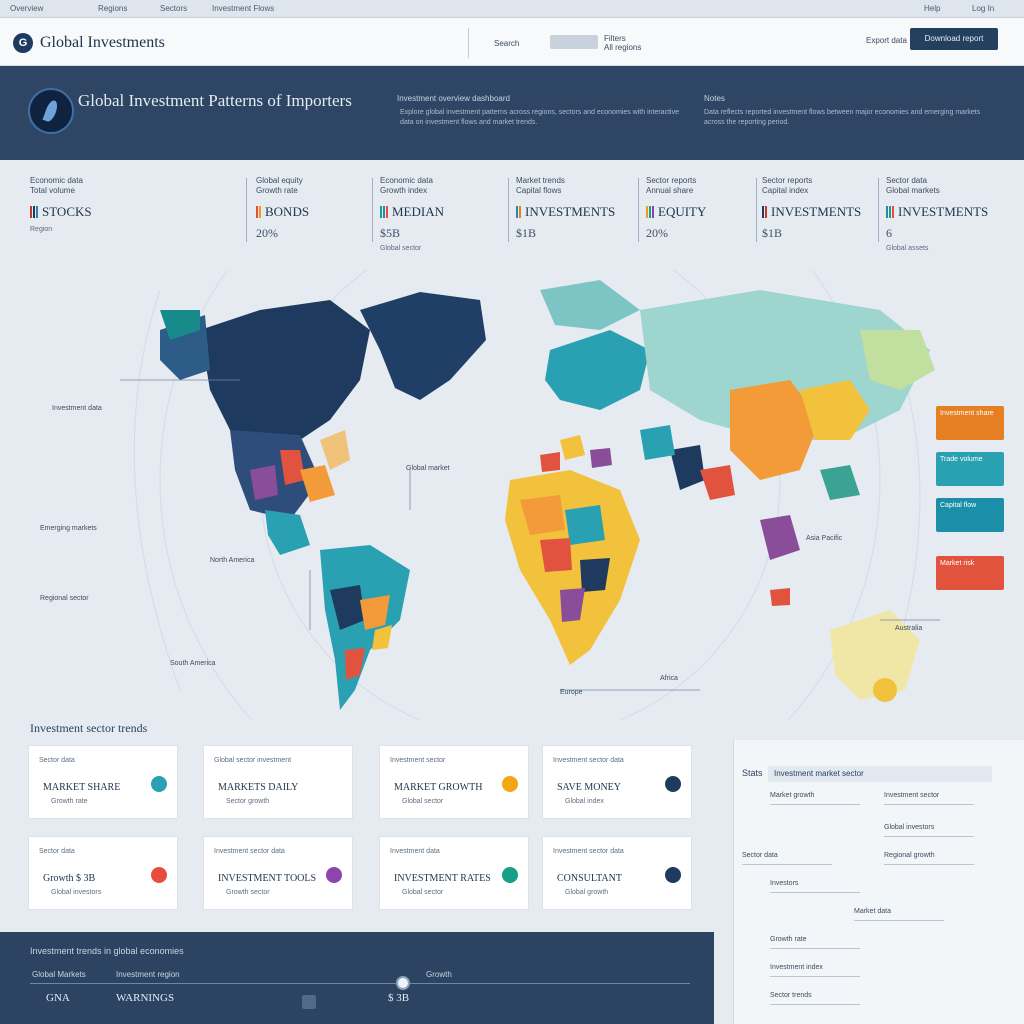  Describe the element at coordinates (872, 911) in the screenshot. I see `panel-row: Market data` at that location.